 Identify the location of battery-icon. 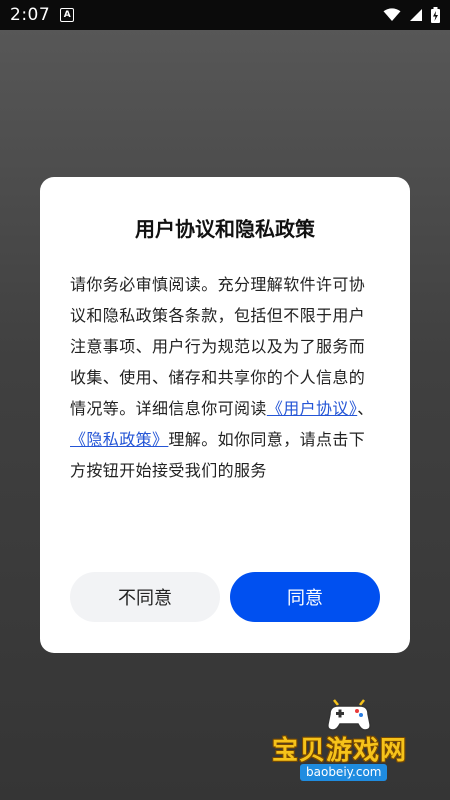
(435, 15).